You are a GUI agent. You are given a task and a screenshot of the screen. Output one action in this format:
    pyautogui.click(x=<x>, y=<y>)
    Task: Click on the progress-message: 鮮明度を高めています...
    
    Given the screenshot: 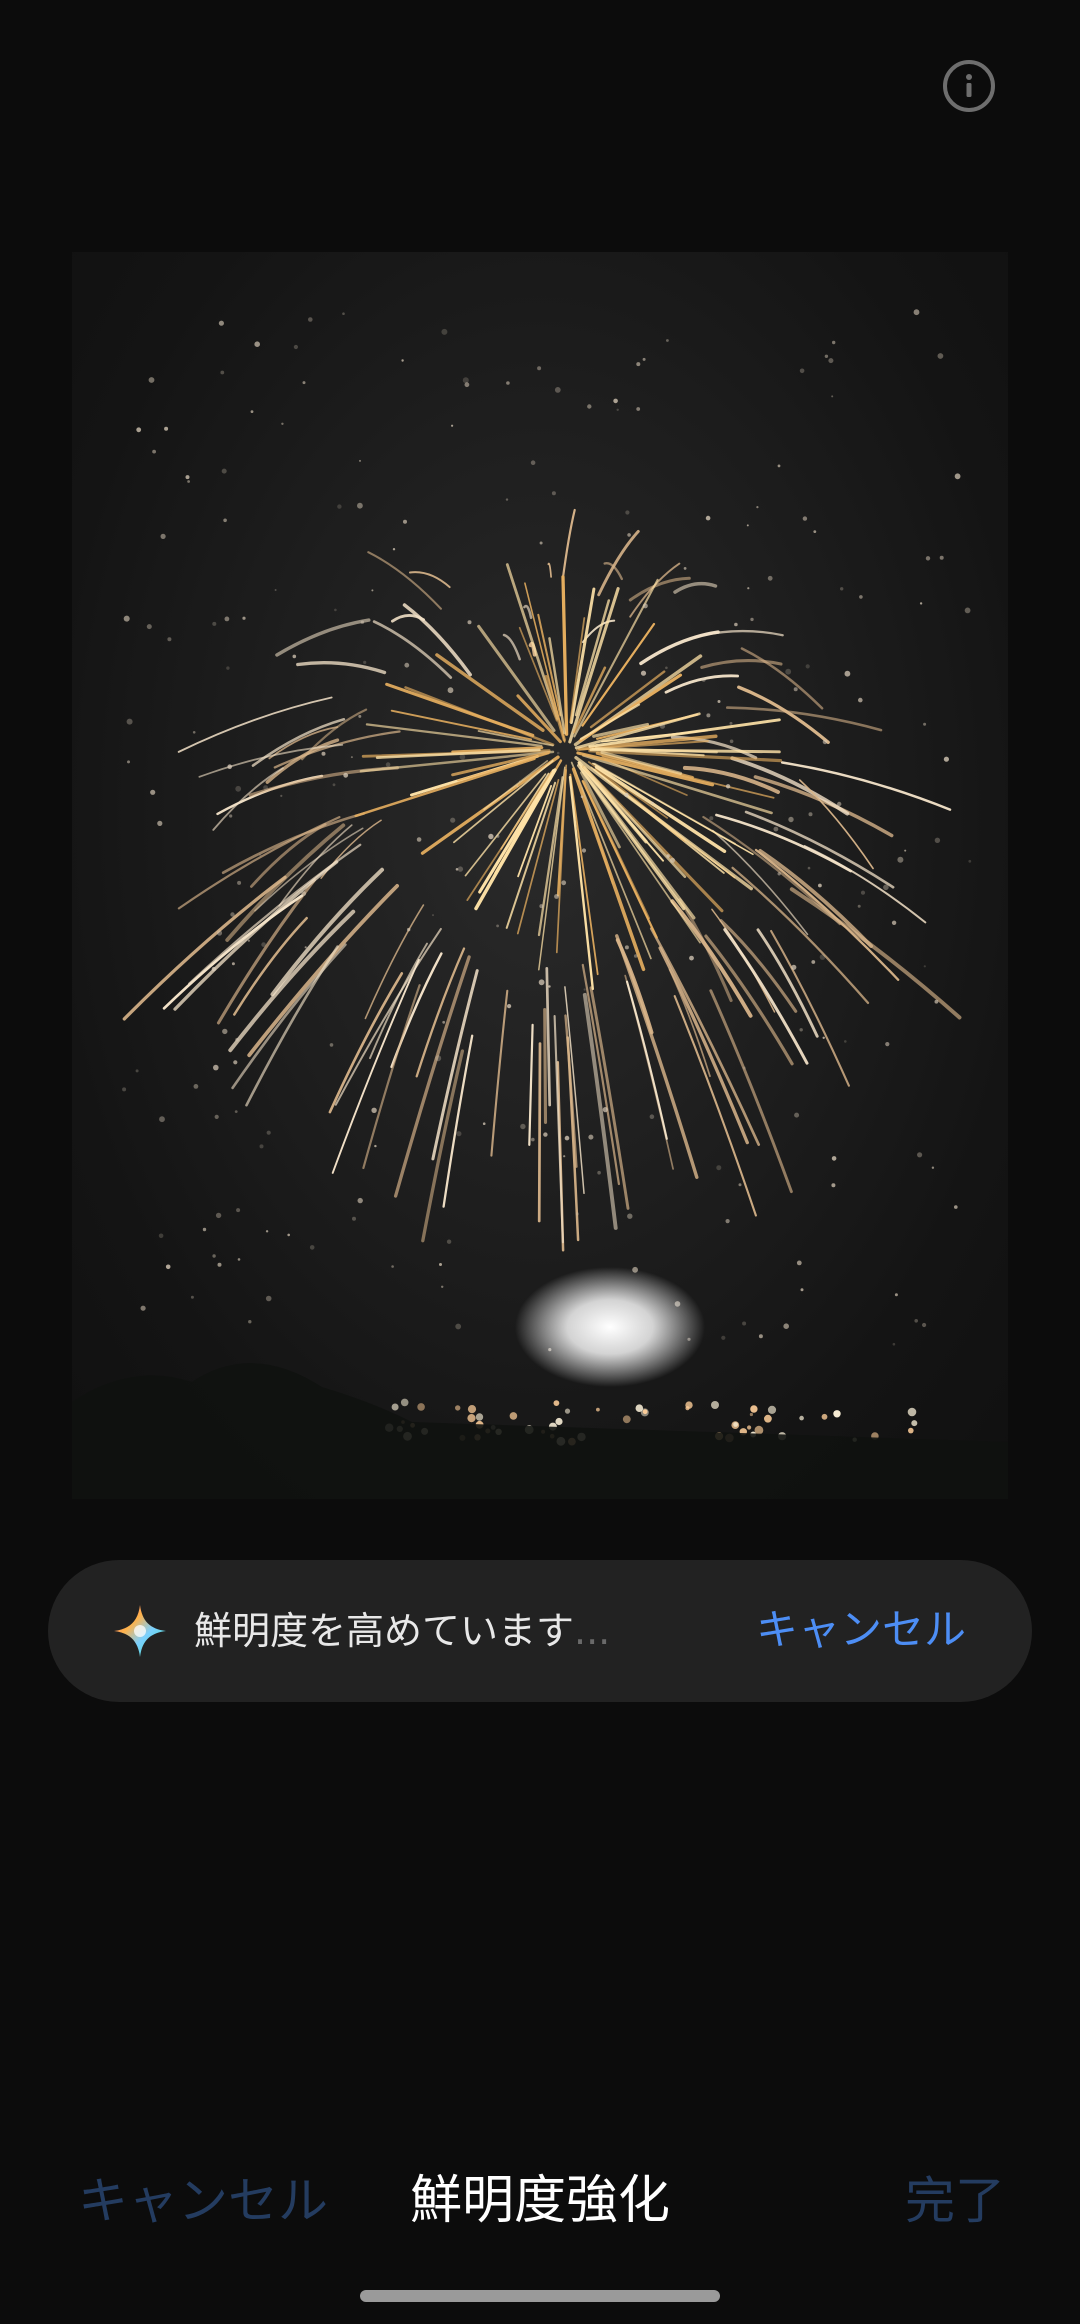 What is the action you would take?
    pyautogui.click(x=402, y=1631)
    